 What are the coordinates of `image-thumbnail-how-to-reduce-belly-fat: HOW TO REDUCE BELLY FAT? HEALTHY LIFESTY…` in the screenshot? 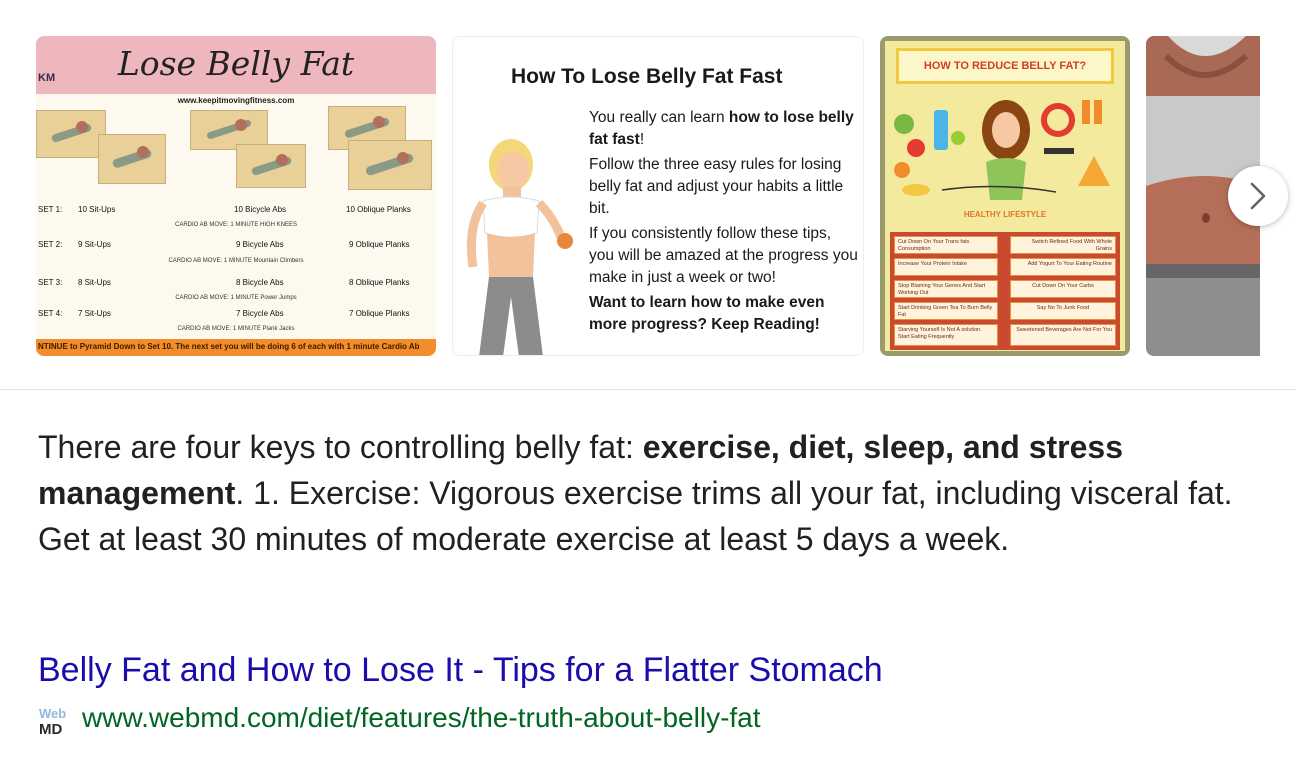 It's located at (1005, 196).